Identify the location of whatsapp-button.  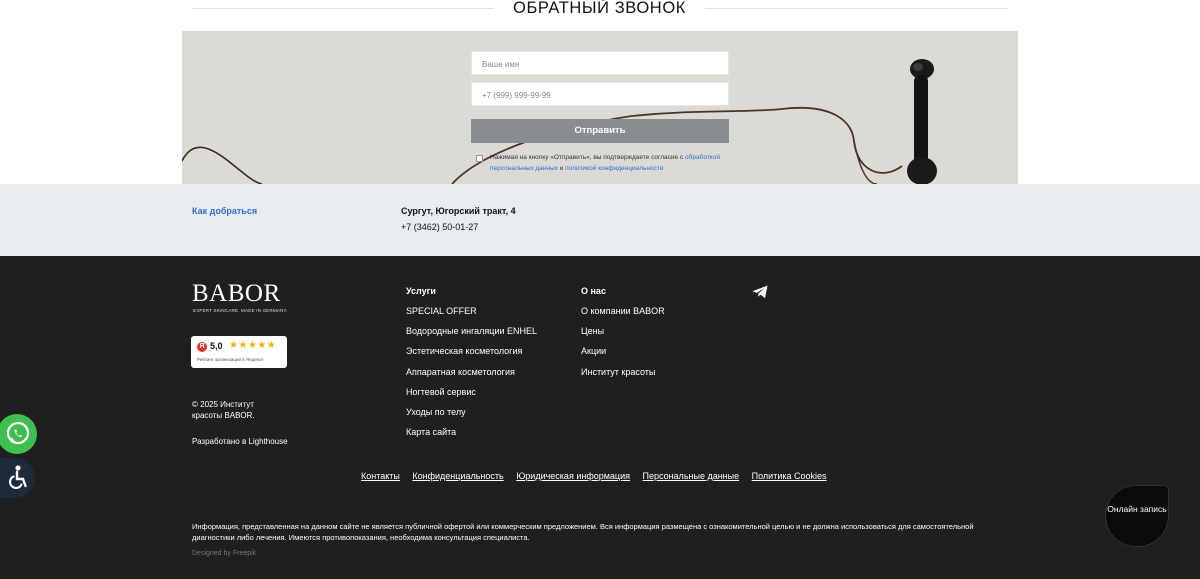
(18, 434).